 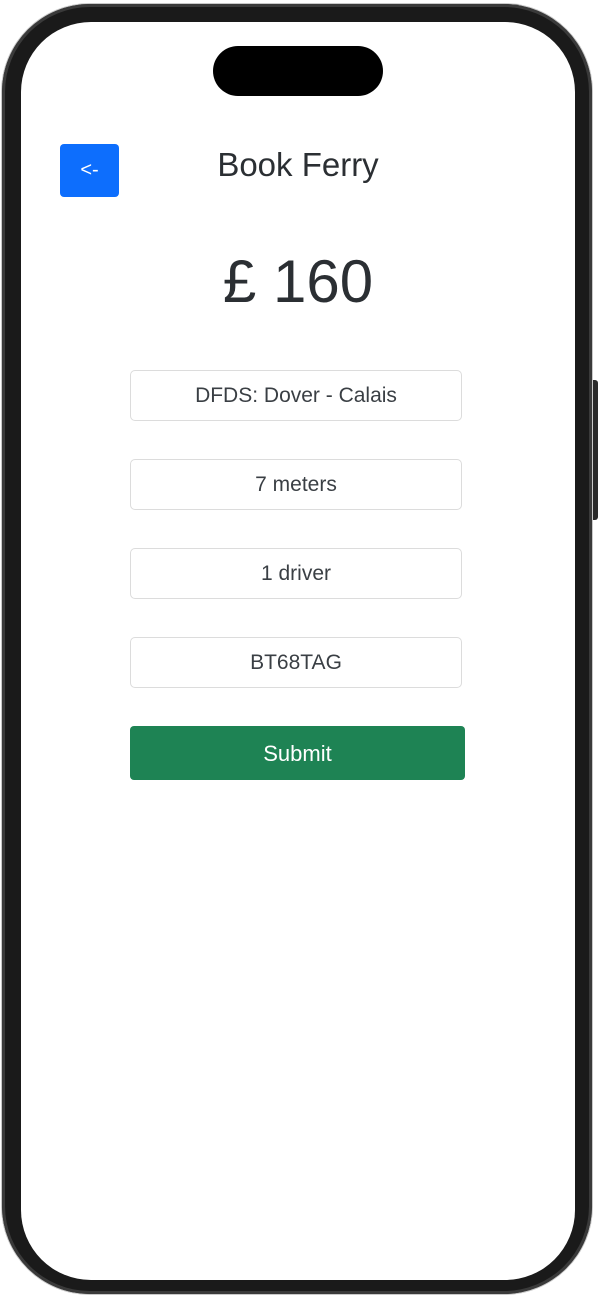 I want to click on vehicle-length-field, so click(x=296, y=484).